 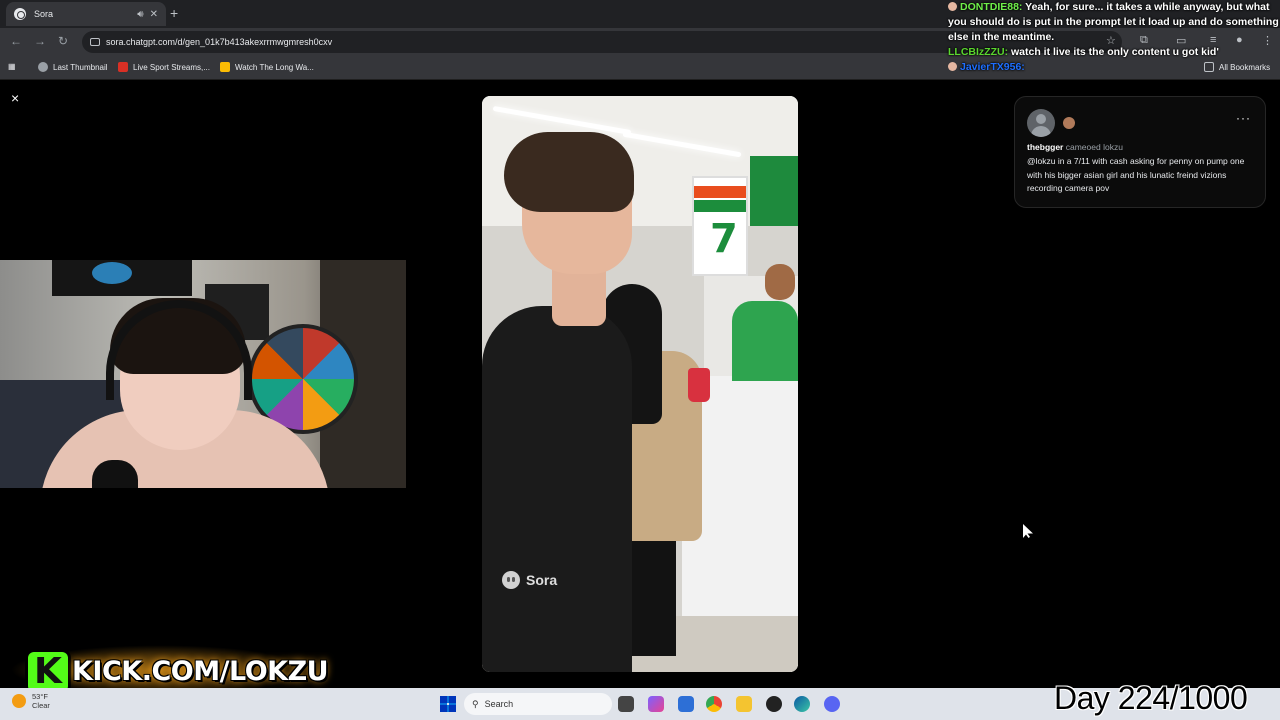 What do you see at coordinates (203, 374) in the screenshot?
I see `webcam-overlay` at bounding box center [203, 374].